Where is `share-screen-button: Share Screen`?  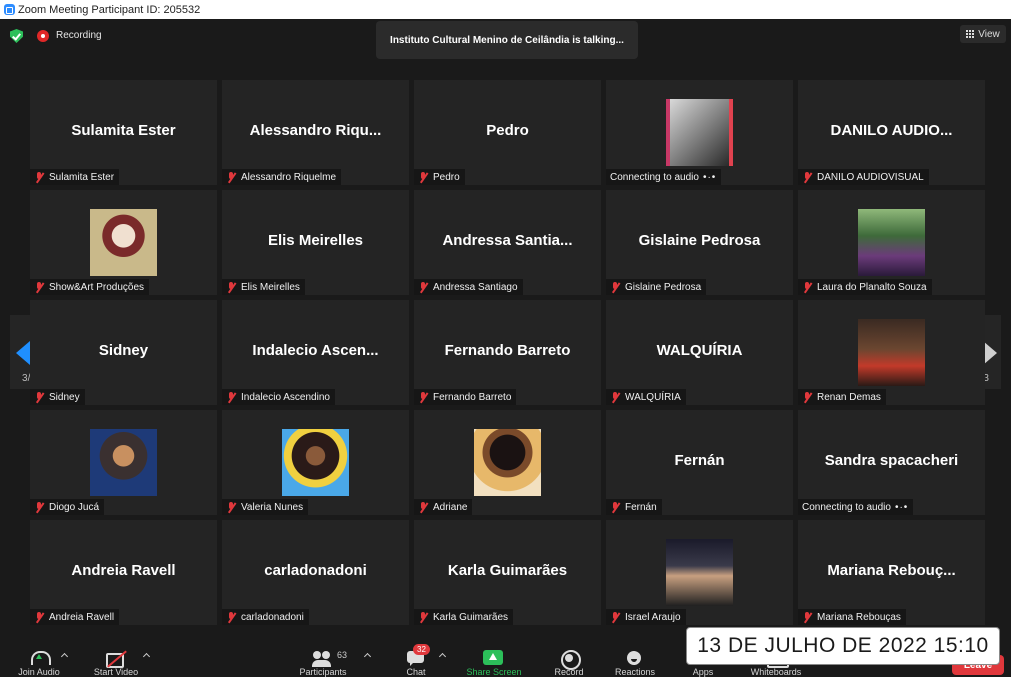 share-screen-button: Share Screen is located at coordinates (494, 656).